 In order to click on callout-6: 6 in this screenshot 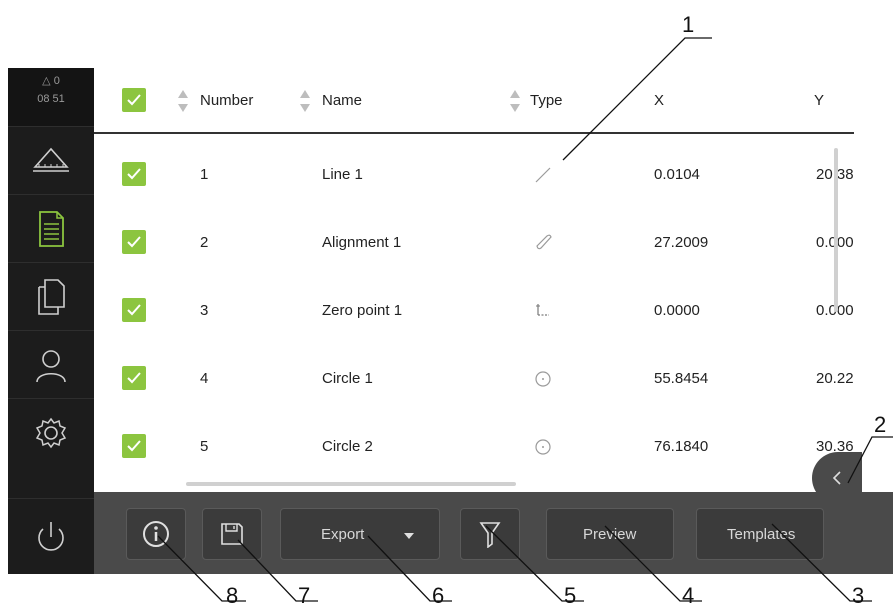, I will do `click(438, 595)`.